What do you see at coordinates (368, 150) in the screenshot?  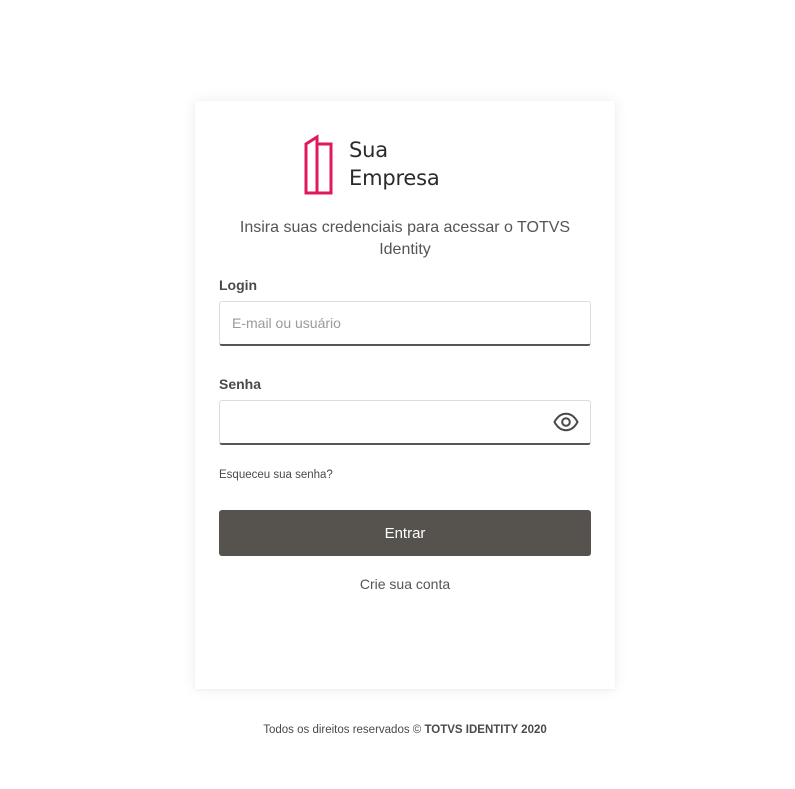 I see `company-name-line1: Sua` at bounding box center [368, 150].